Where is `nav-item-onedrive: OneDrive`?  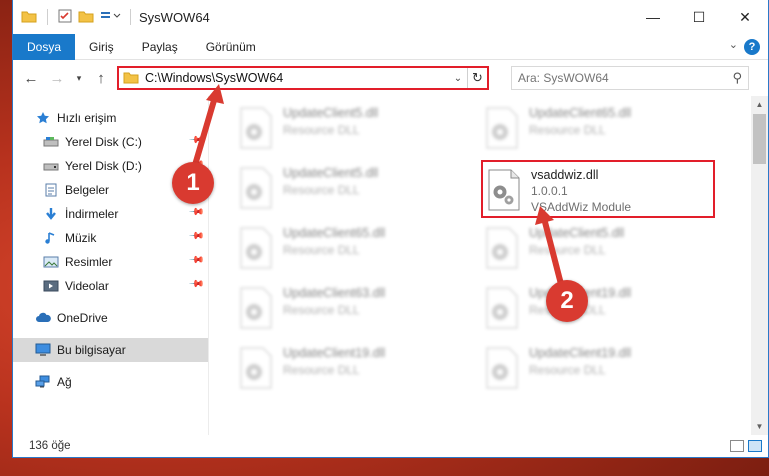 nav-item-onedrive: OneDrive is located at coordinates (110, 318).